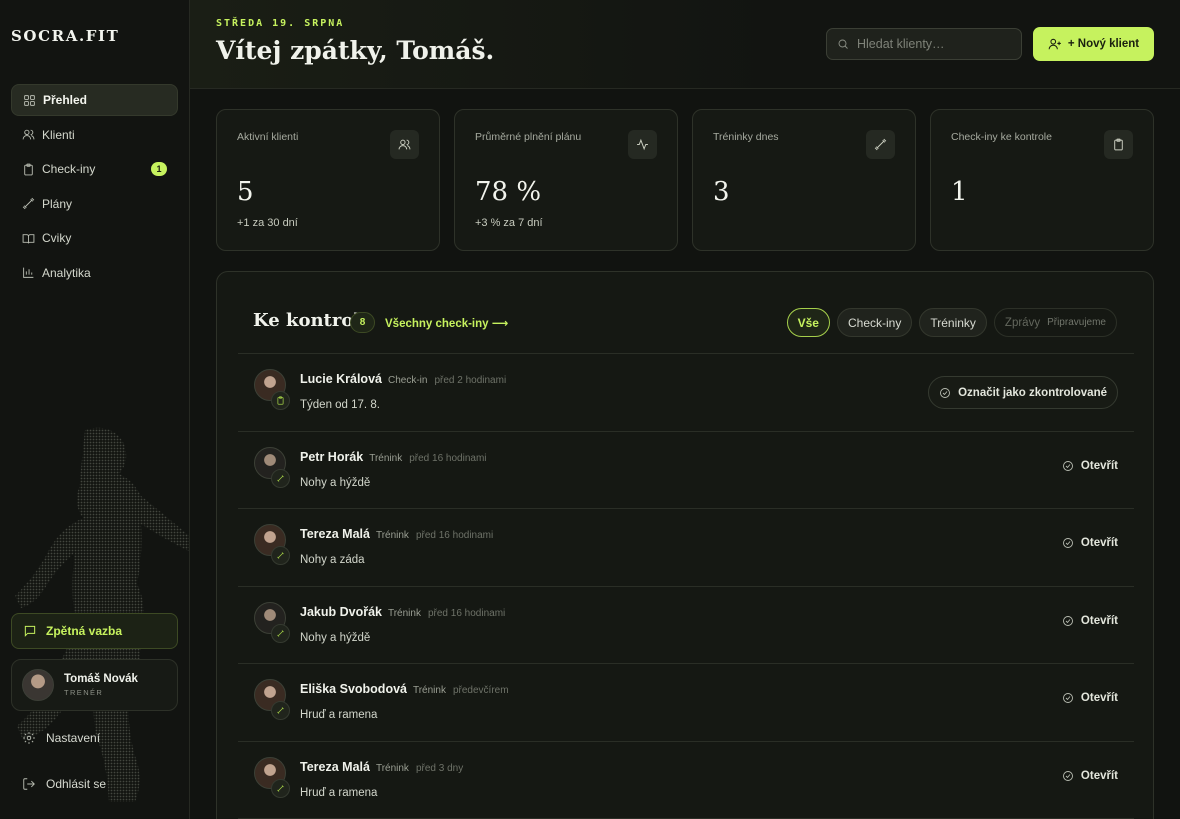  I want to click on stat-card-checkins-to-review: Check-iny ke kontrole 1, so click(1042, 180).